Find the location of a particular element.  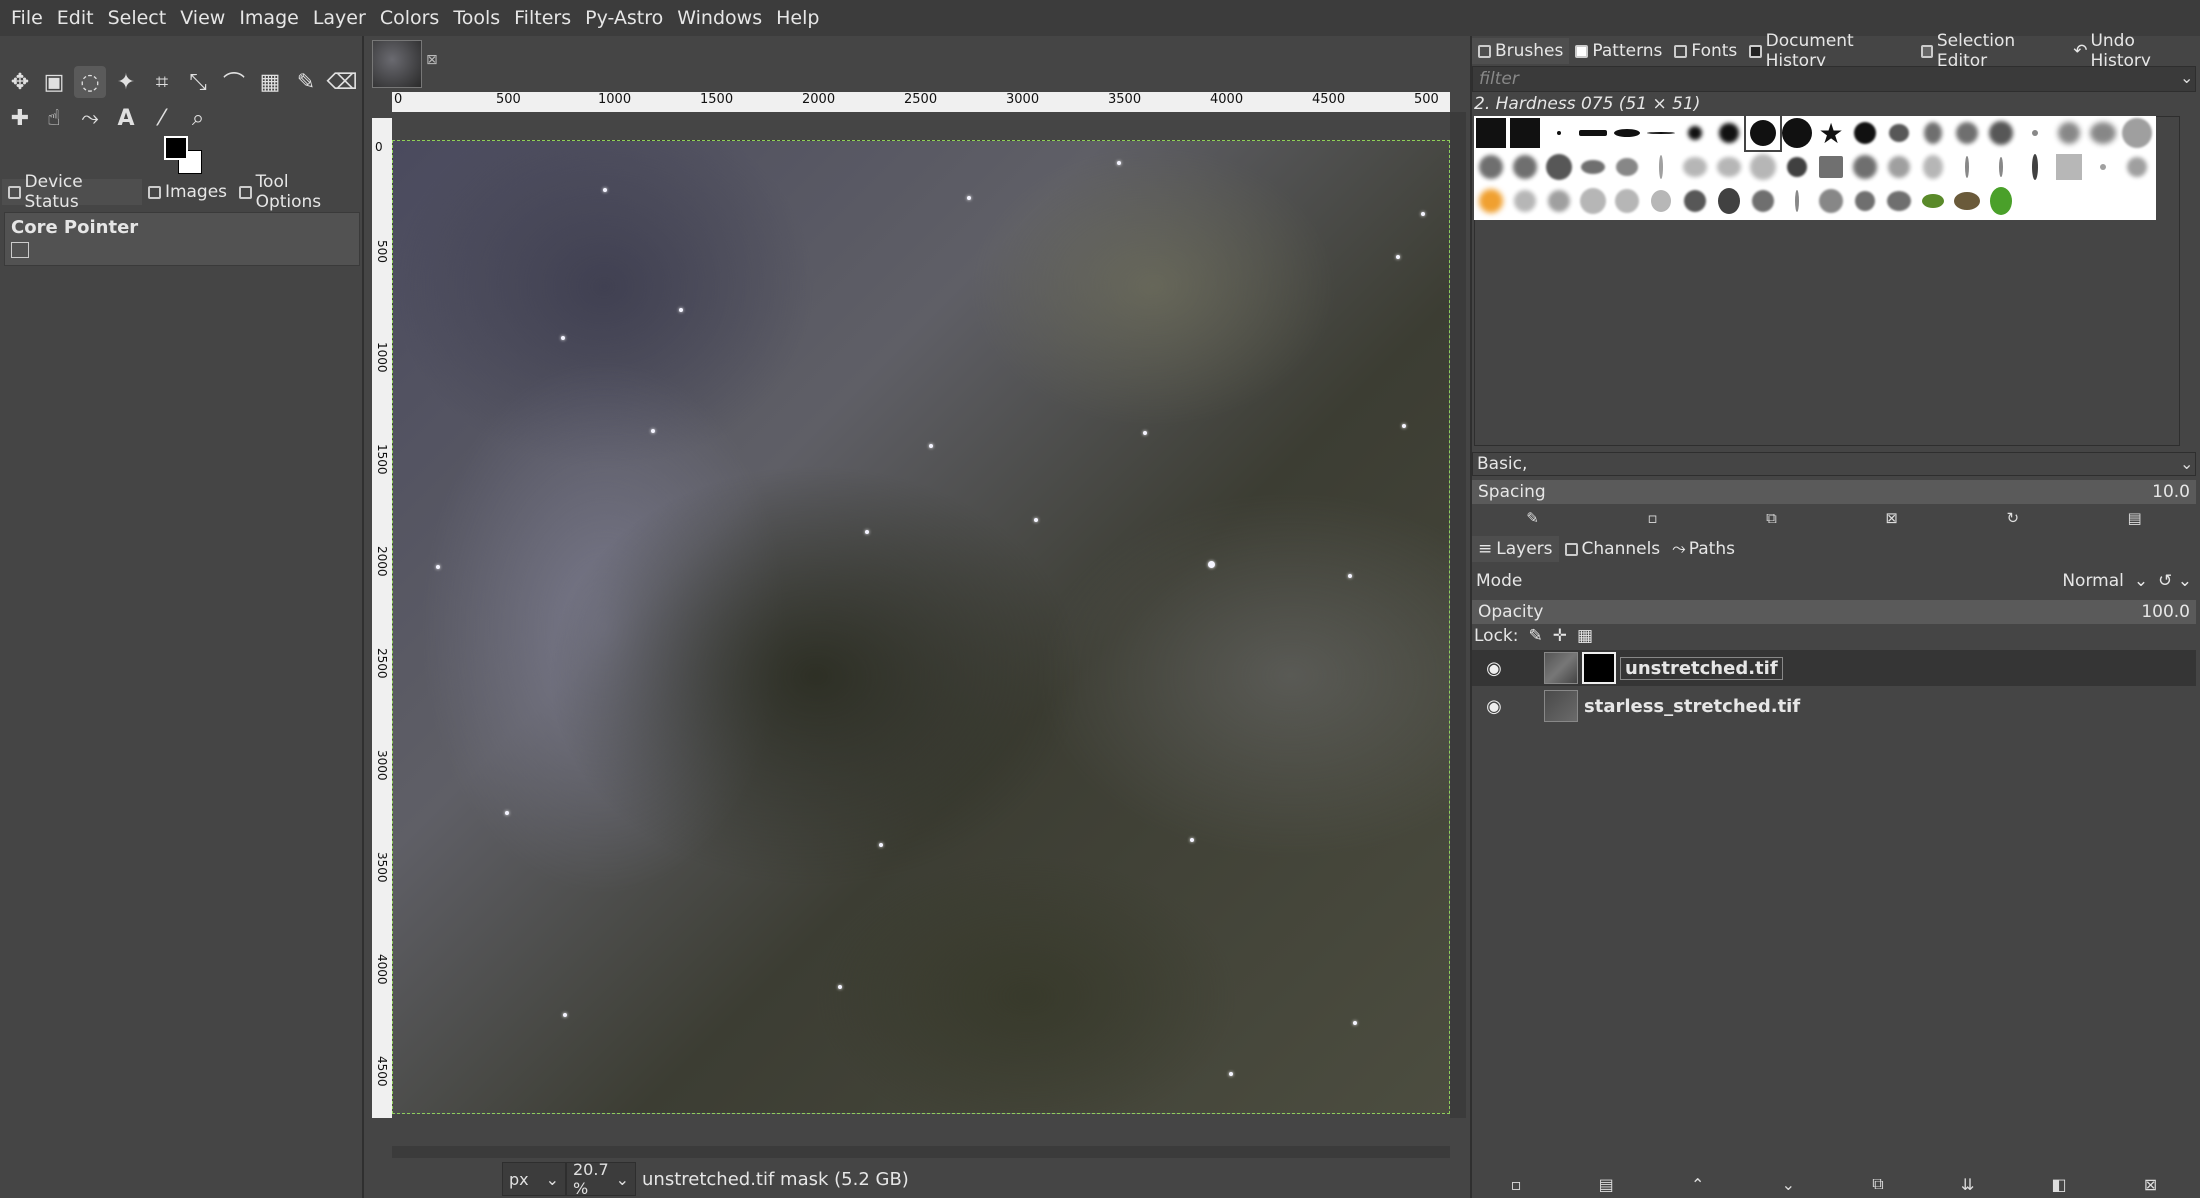

eraser-tool-icon: ⌫ is located at coordinates (342, 82).